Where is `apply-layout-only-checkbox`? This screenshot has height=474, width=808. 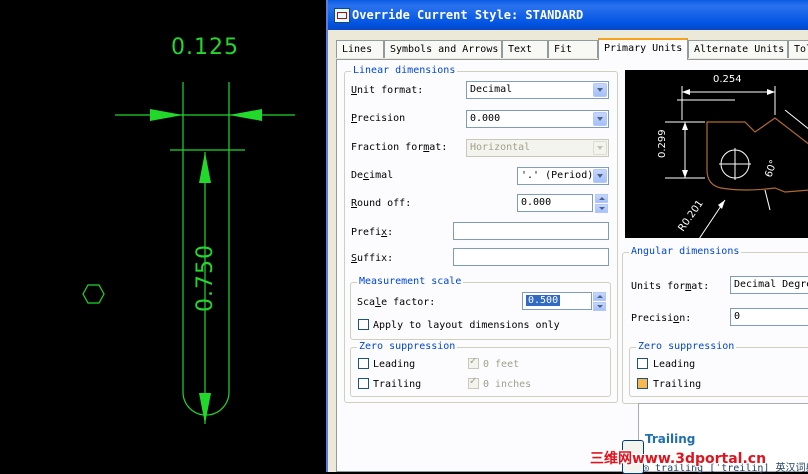
apply-layout-only-checkbox is located at coordinates (363, 324).